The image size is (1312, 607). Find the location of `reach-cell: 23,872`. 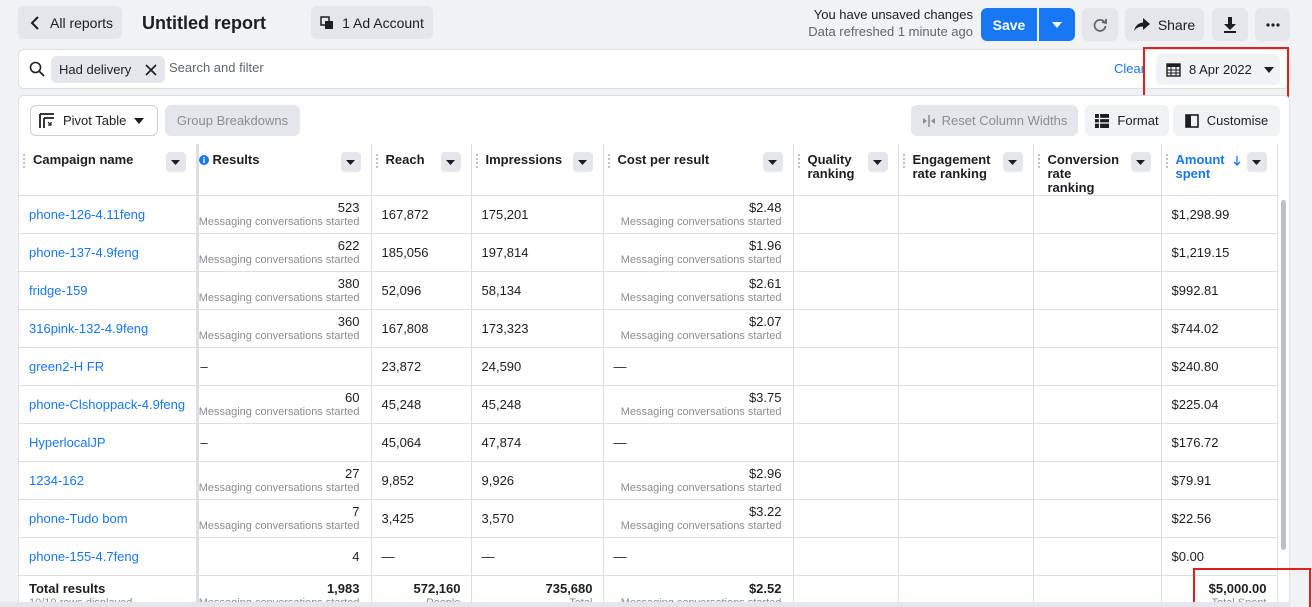

reach-cell: 23,872 is located at coordinates (421, 366).